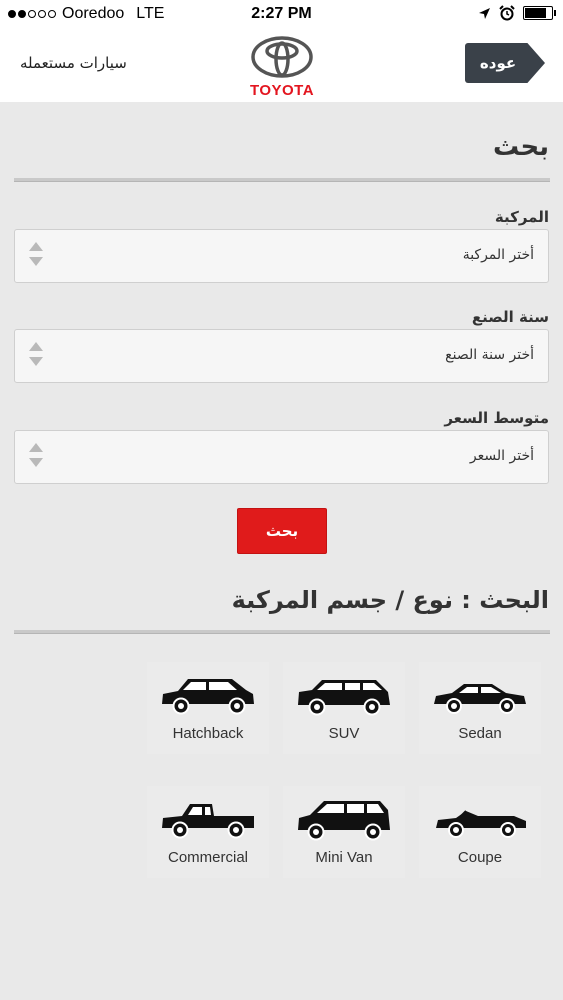  Describe the element at coordinates (505, 63) in the screenshot. I see `back-button: عوده` at that location.